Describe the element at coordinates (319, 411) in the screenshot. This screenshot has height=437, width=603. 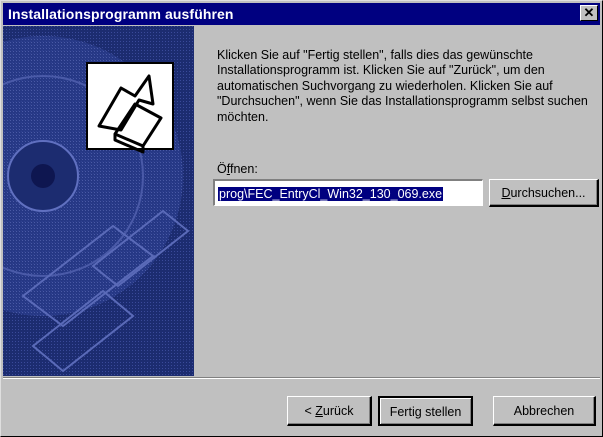
I see `back-accel: Z` at that location.